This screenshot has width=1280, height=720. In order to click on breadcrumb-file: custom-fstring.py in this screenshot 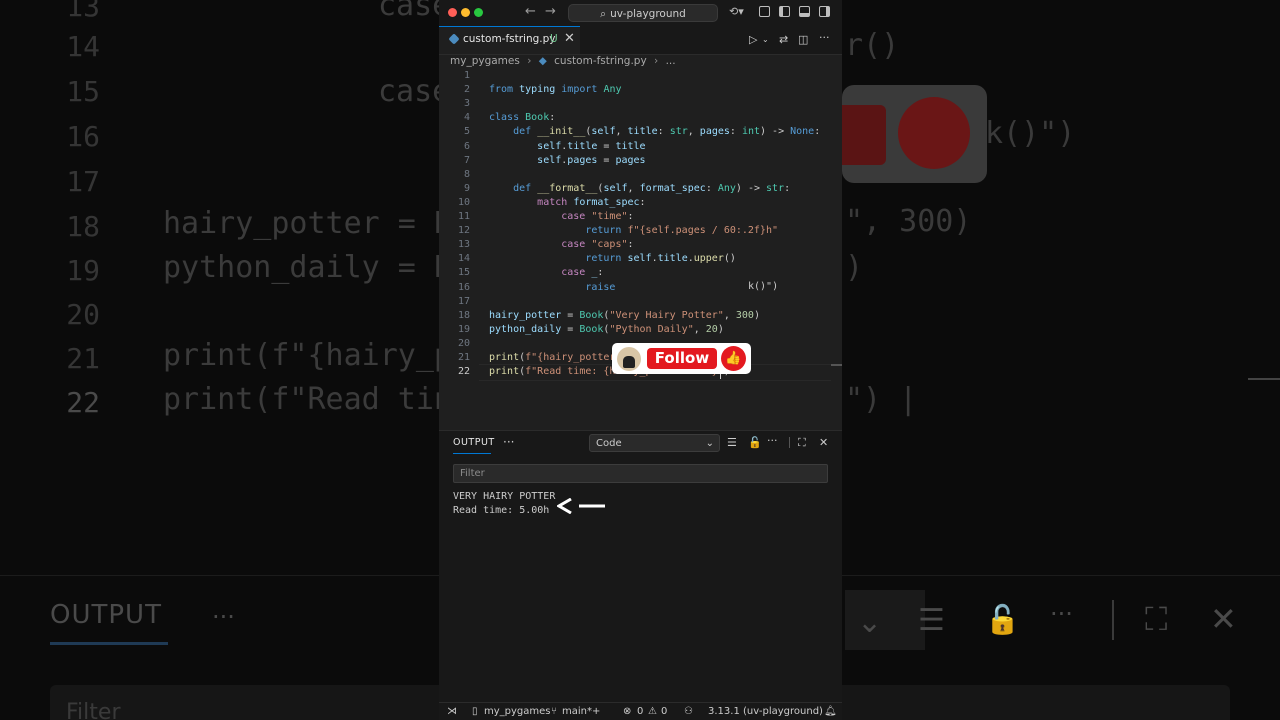, I will do `click(600, 61)`.